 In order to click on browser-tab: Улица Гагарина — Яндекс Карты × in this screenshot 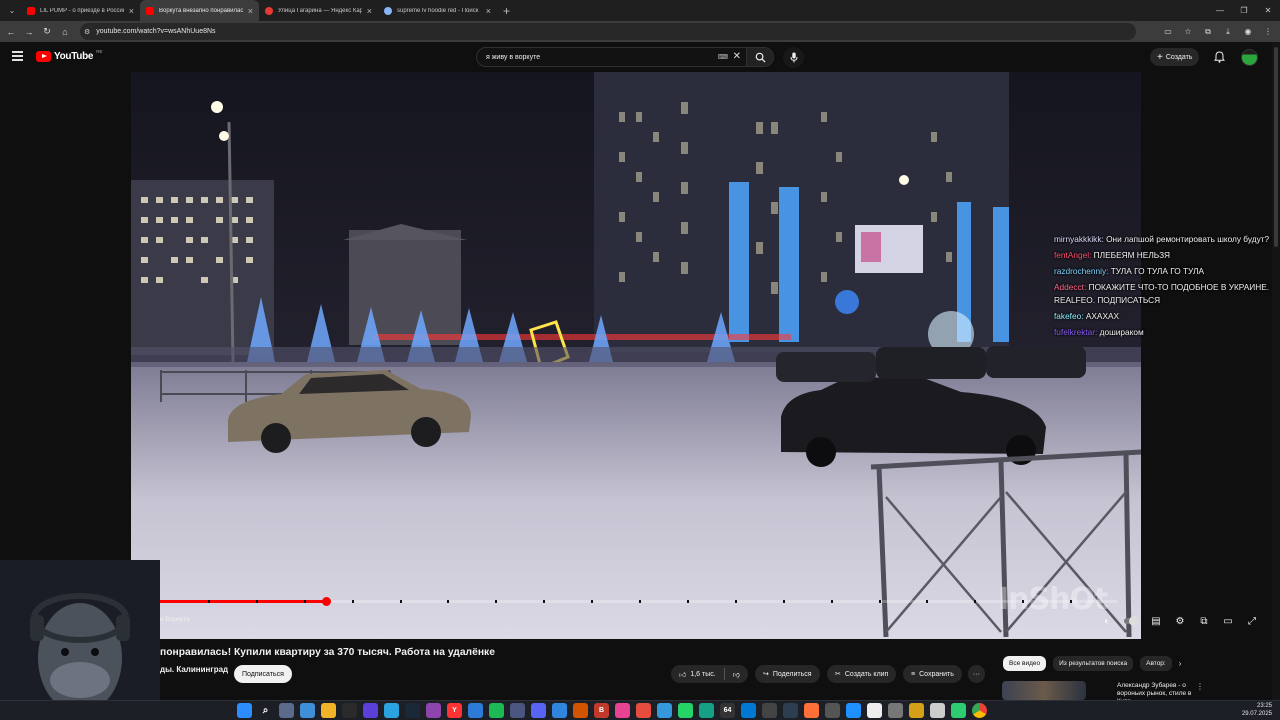, I will do `click(318, 10)`.